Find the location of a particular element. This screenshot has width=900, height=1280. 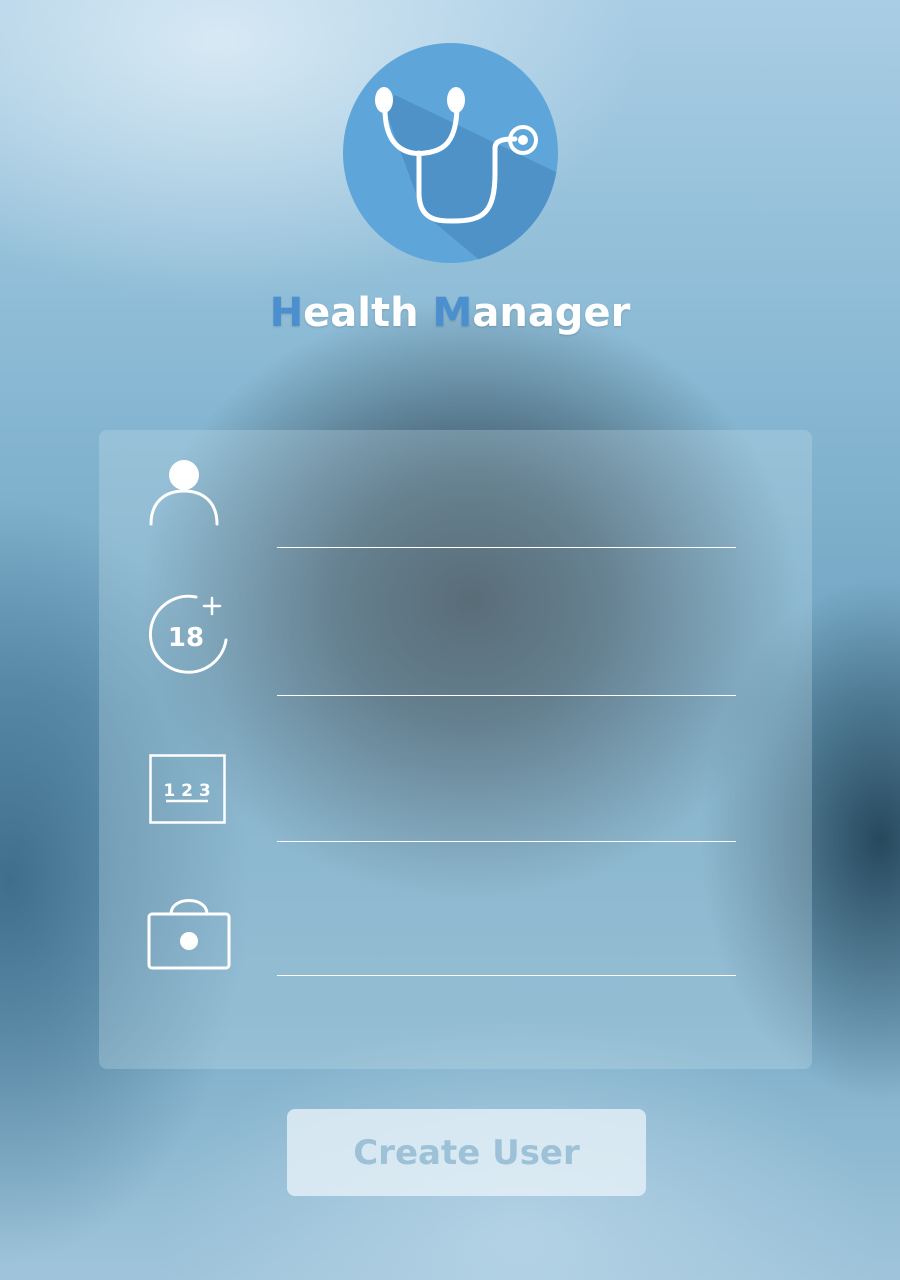

number-icon-text: 1 2 3 is located at coordinates (186, 791).